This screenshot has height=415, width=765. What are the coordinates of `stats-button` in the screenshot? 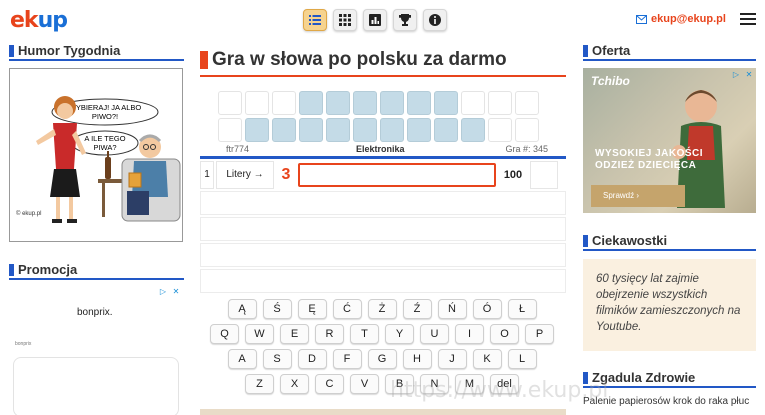 It's located at (375, 20).